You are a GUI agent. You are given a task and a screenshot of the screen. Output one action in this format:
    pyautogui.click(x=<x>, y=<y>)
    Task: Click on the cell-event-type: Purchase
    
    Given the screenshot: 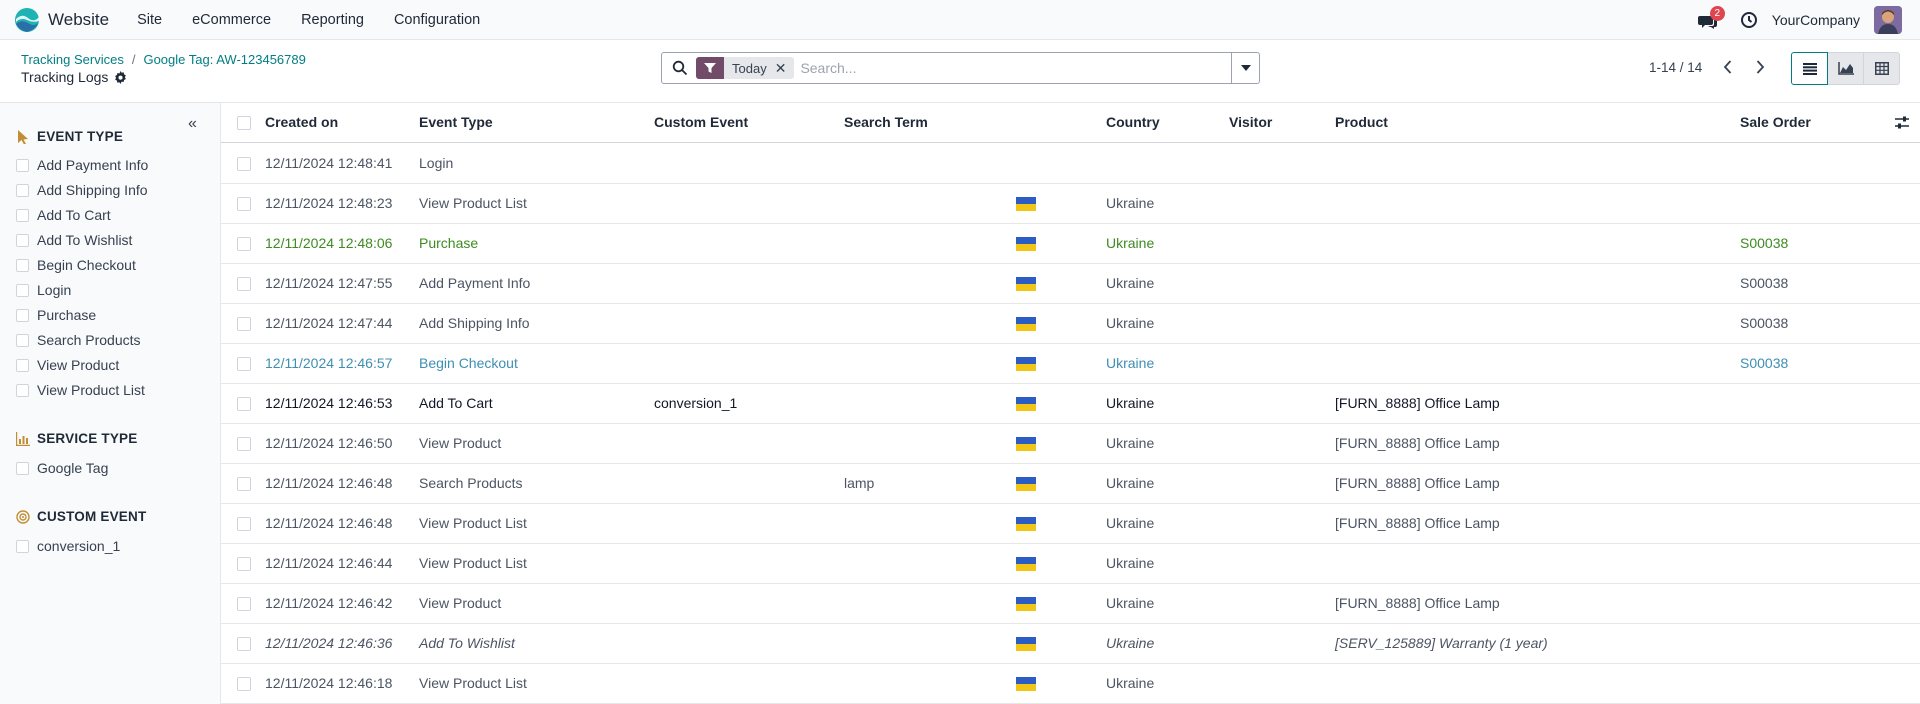 What is the action you would take?
    pyautogui.click(x=449, y=243)
    